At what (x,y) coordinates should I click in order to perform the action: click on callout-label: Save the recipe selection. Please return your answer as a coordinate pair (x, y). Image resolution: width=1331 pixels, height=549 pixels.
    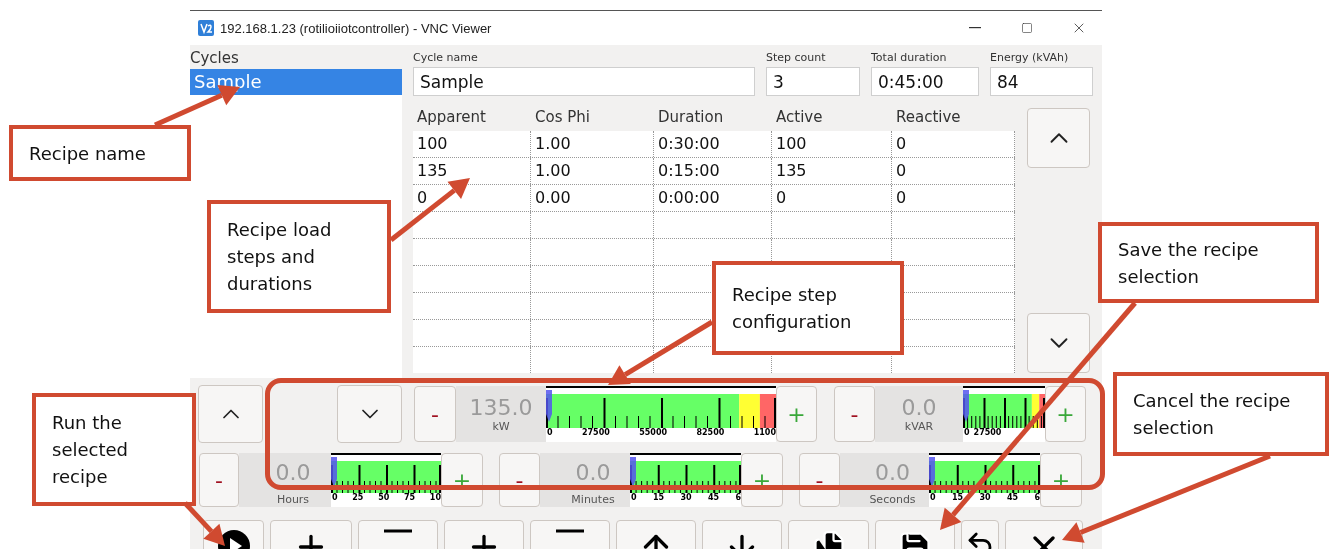
    Looking at the image, I should click on (1208, 262).